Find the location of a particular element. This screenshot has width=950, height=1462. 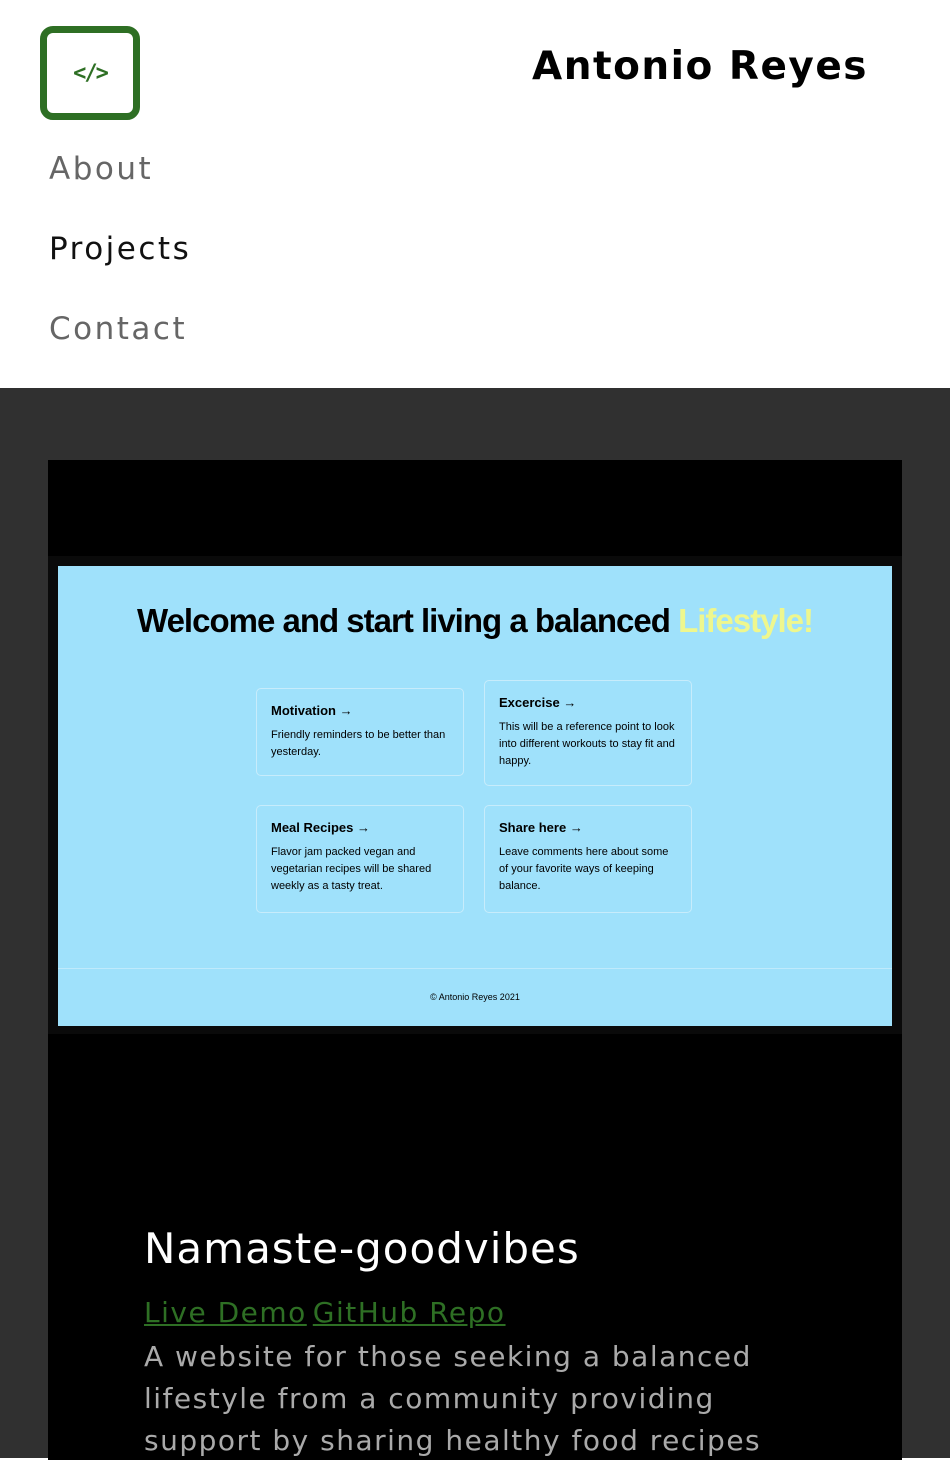

github-repo-link: GitHub Repo is located at coordinates (409, 1312).